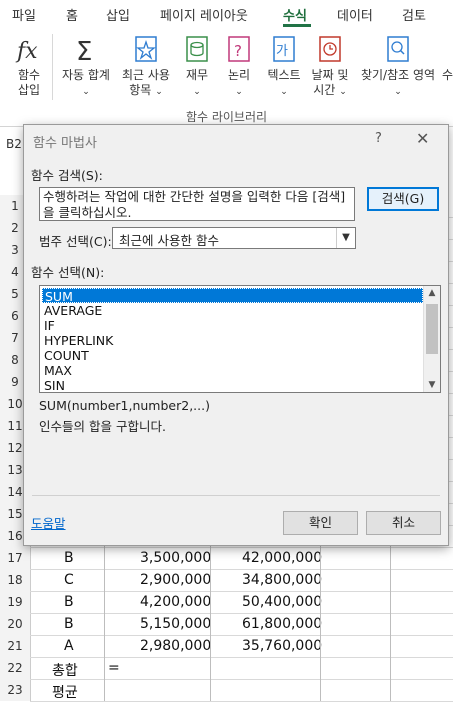  What do you see at coordinates (86, 67) in the screenshot?
I see `autosum-button: Σ 자동 합계 ⌄` at bounding box center [86, 67].